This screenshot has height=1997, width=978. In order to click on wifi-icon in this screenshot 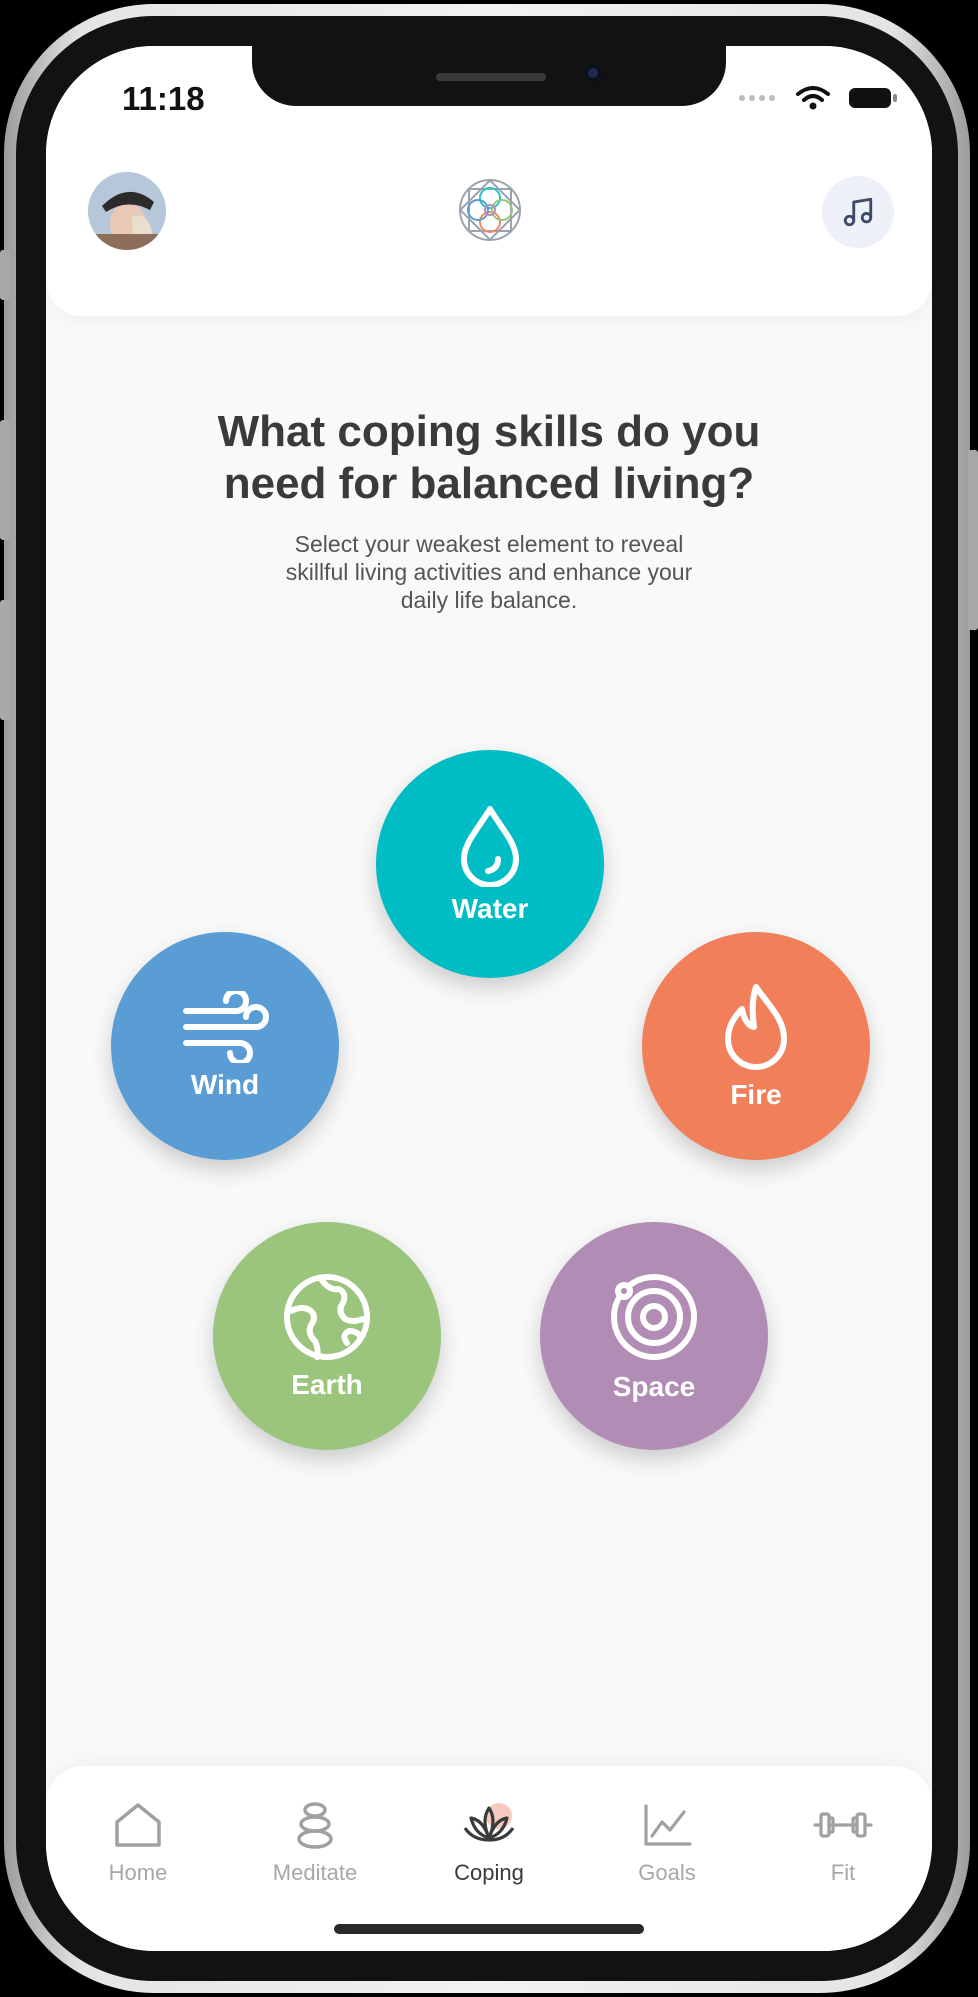, I will do `click(813, 98)`.